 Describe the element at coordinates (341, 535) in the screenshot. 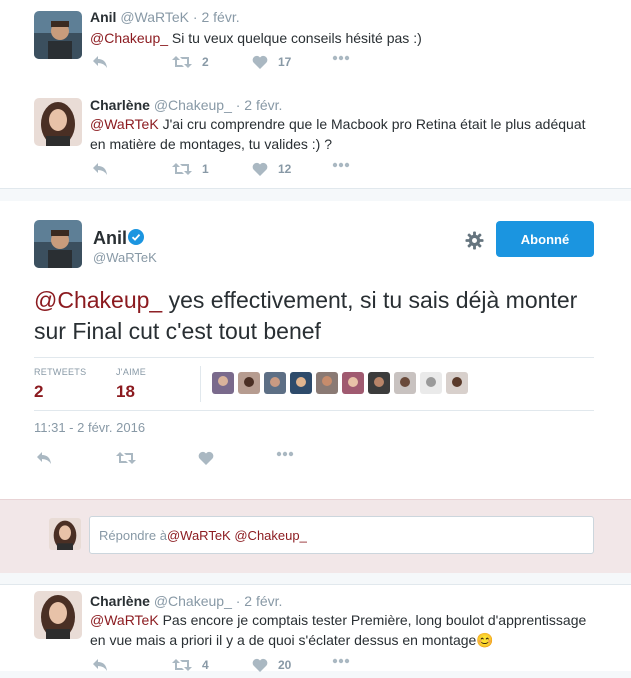

I see `reply-input: Répondre à @WaRTeK @Chakeup_` at that location.